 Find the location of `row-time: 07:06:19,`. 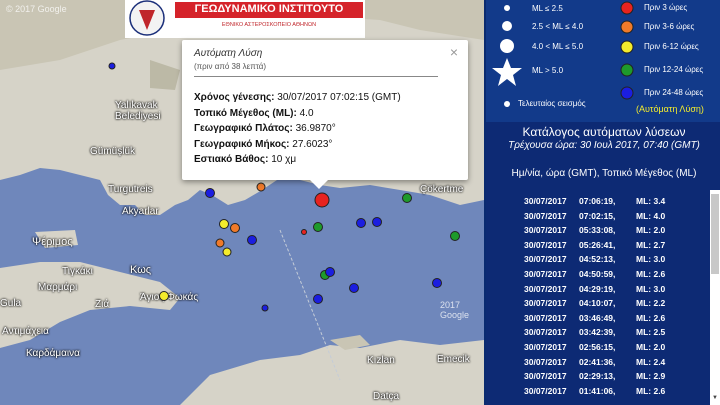

row-time: 07:06:19, is located at coordinates (597, 201).